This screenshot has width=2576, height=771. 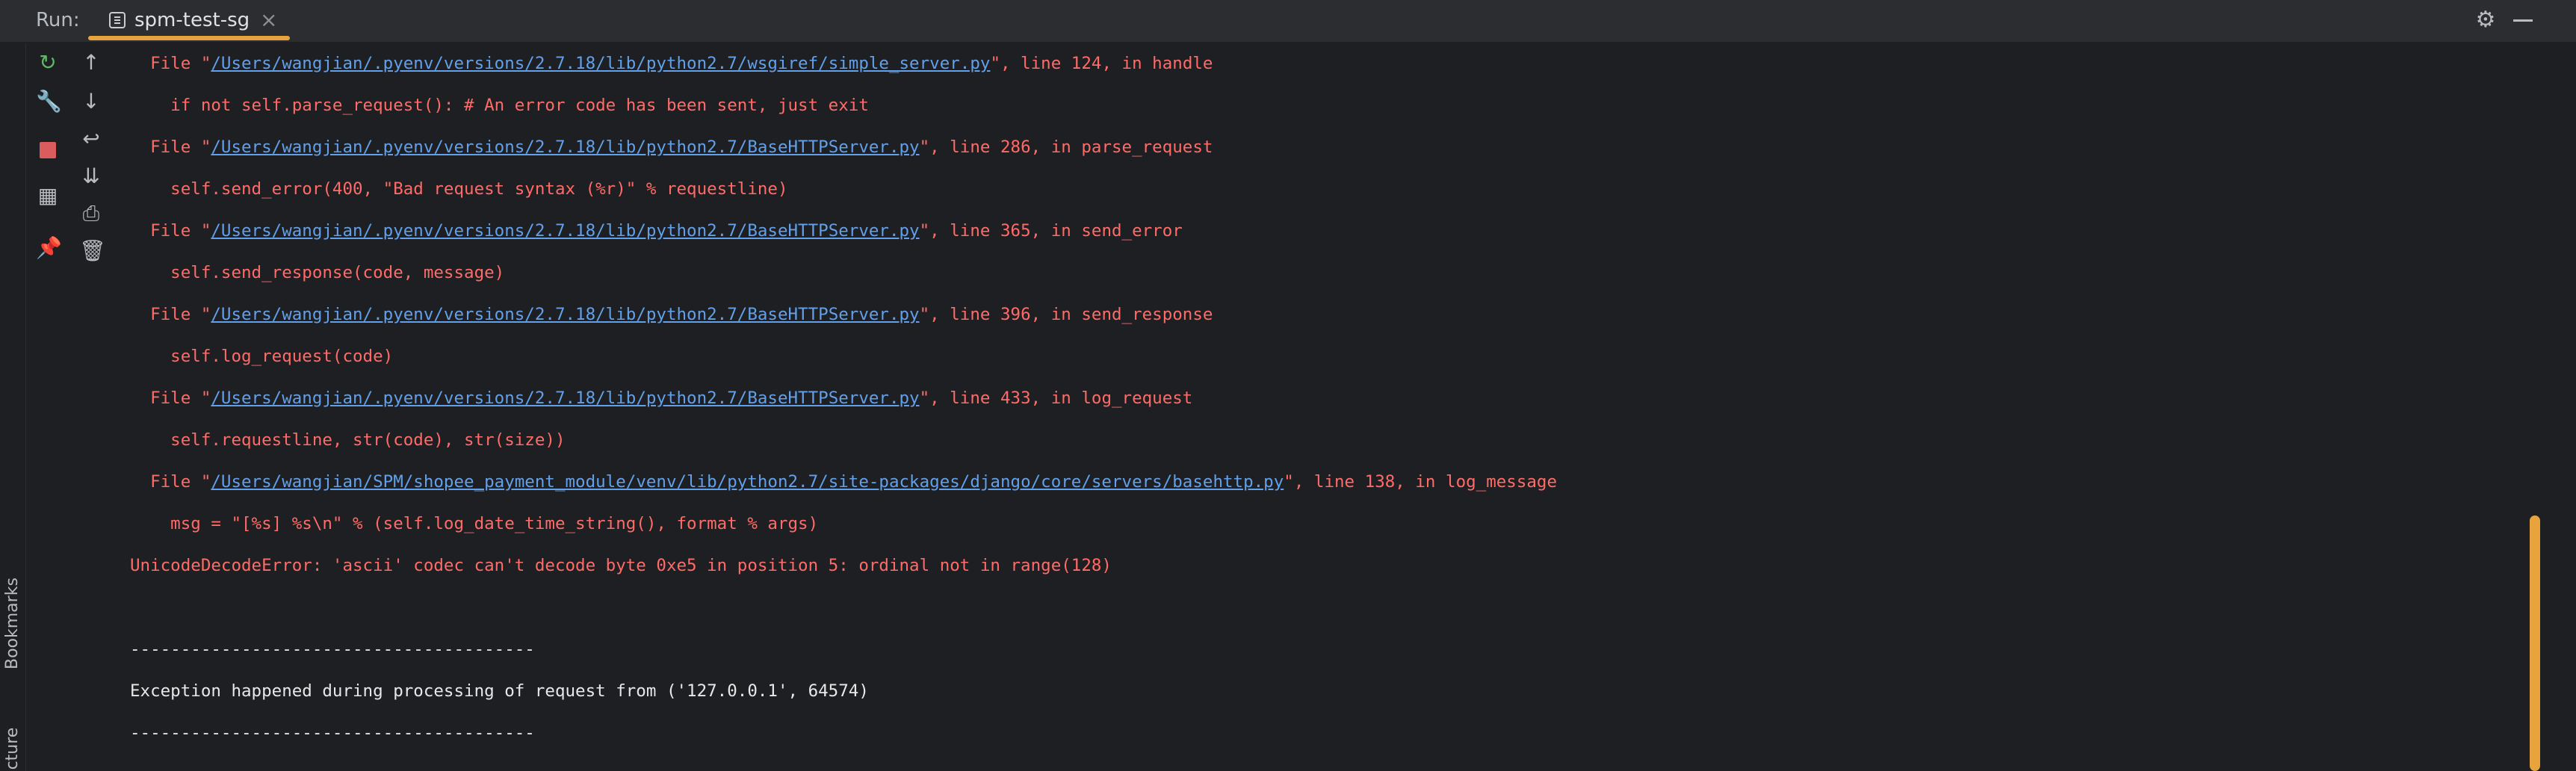 What do you see at coordinates (91, 63) in the screenshot?
I see `arrow-up-icon: ↑` at bounding box center [91, 63].